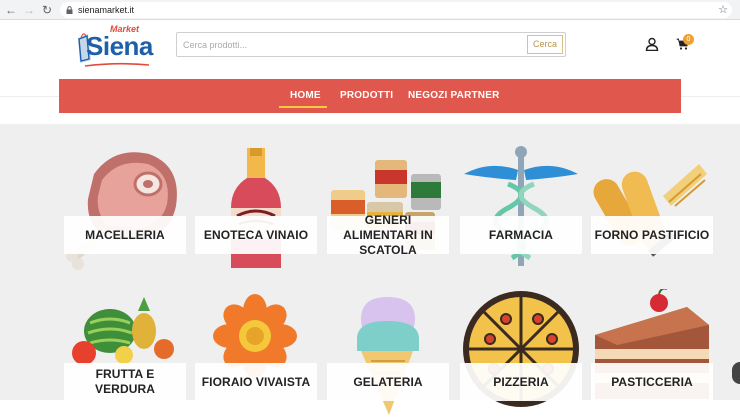 The height and width of the screenshot is (419, 740). What do you see at coordinates (652, 44) in the screenshot?
I see `user-account-icon` at bounding box center [652, 44].